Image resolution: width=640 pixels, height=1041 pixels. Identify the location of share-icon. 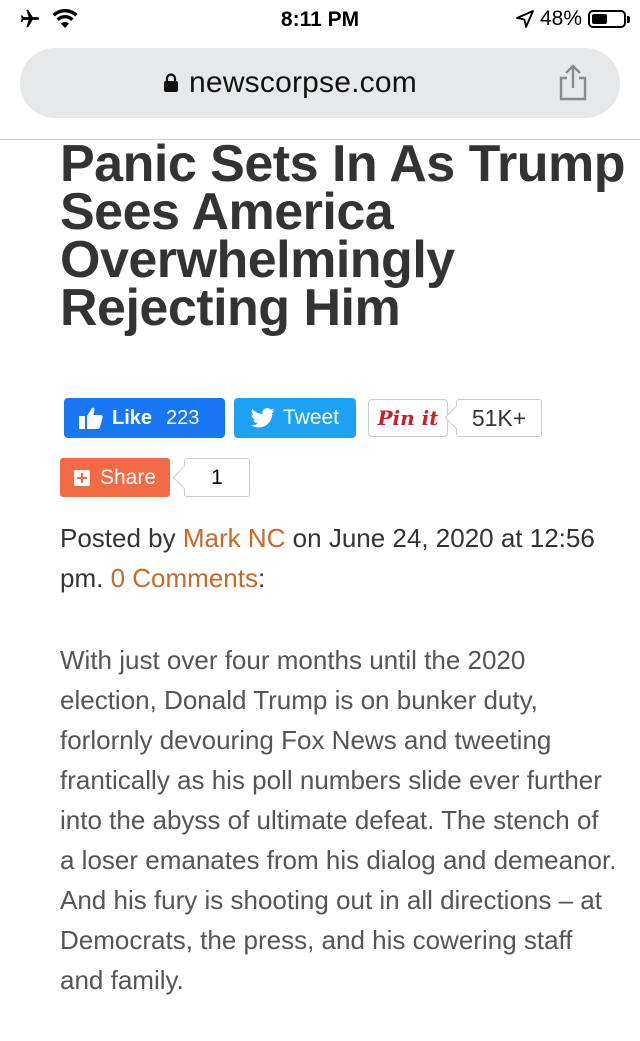
(573, 83).